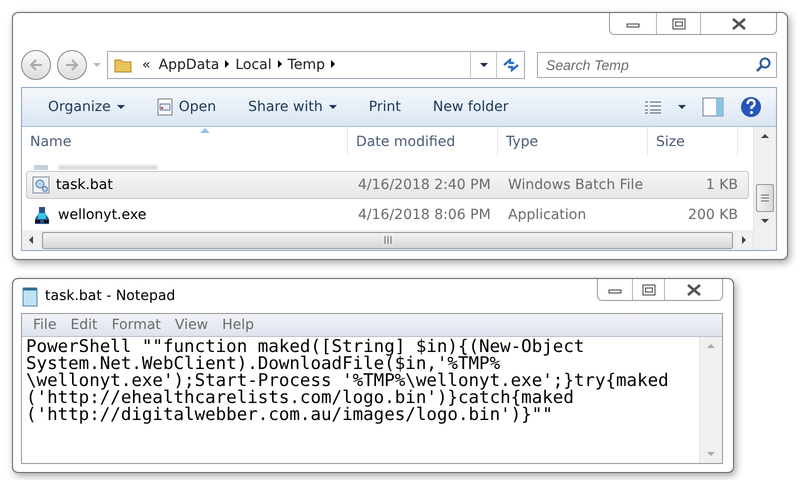 Image resolution: width=809 pixels, height=480 pixels. What do you see at coordinates (573, 141) in the screenshot?
I see `column-header: Type` at bounding box center [573, 141].